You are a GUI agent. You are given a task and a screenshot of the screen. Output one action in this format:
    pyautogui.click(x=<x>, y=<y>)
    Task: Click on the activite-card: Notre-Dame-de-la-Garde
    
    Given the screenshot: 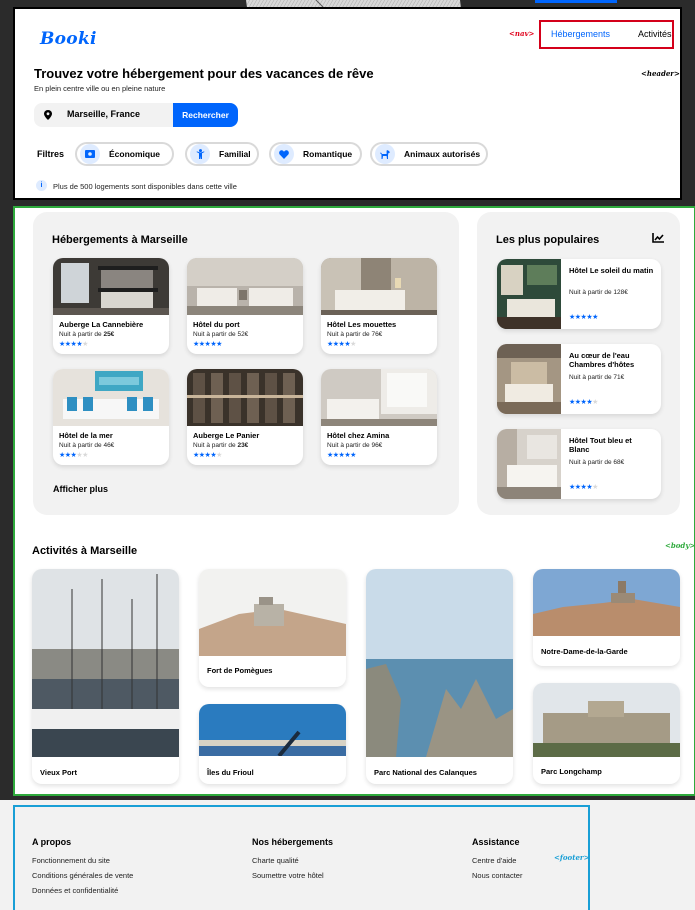 What is the action you would take?
    pyautogui.click(x=606, y=617)
    